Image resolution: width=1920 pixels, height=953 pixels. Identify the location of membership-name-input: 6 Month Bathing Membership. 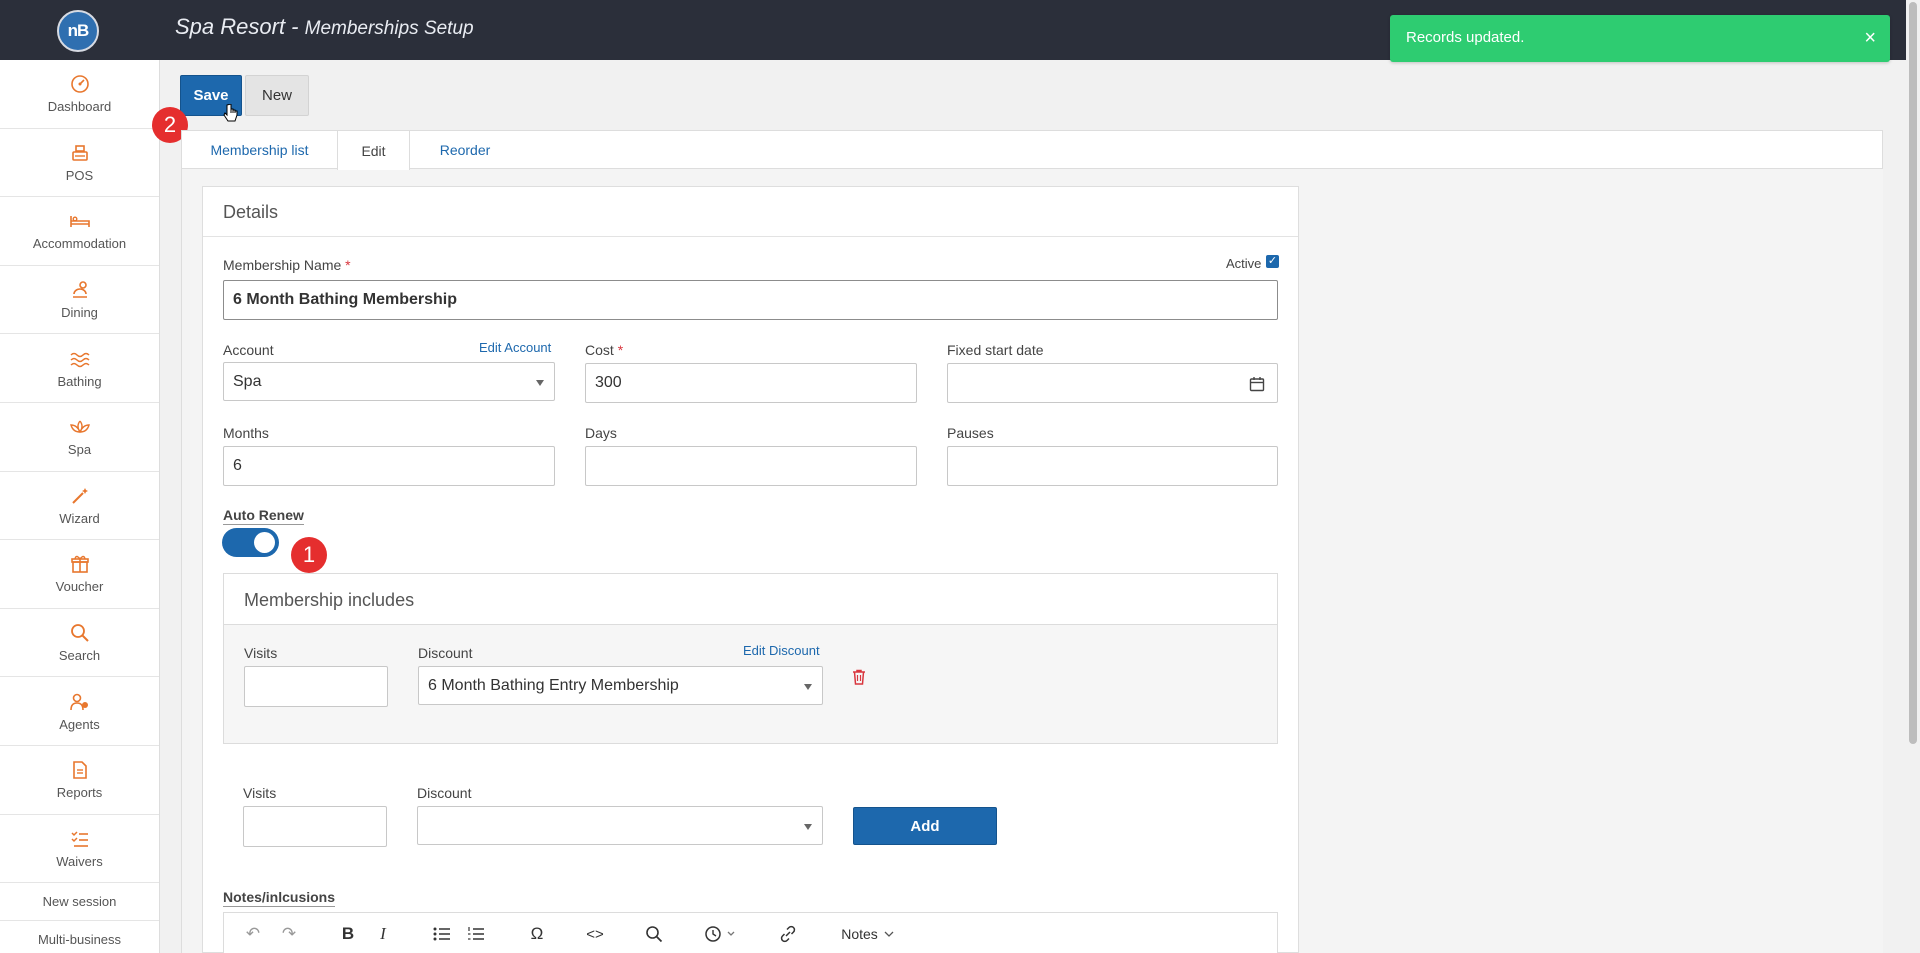
(750, 300).